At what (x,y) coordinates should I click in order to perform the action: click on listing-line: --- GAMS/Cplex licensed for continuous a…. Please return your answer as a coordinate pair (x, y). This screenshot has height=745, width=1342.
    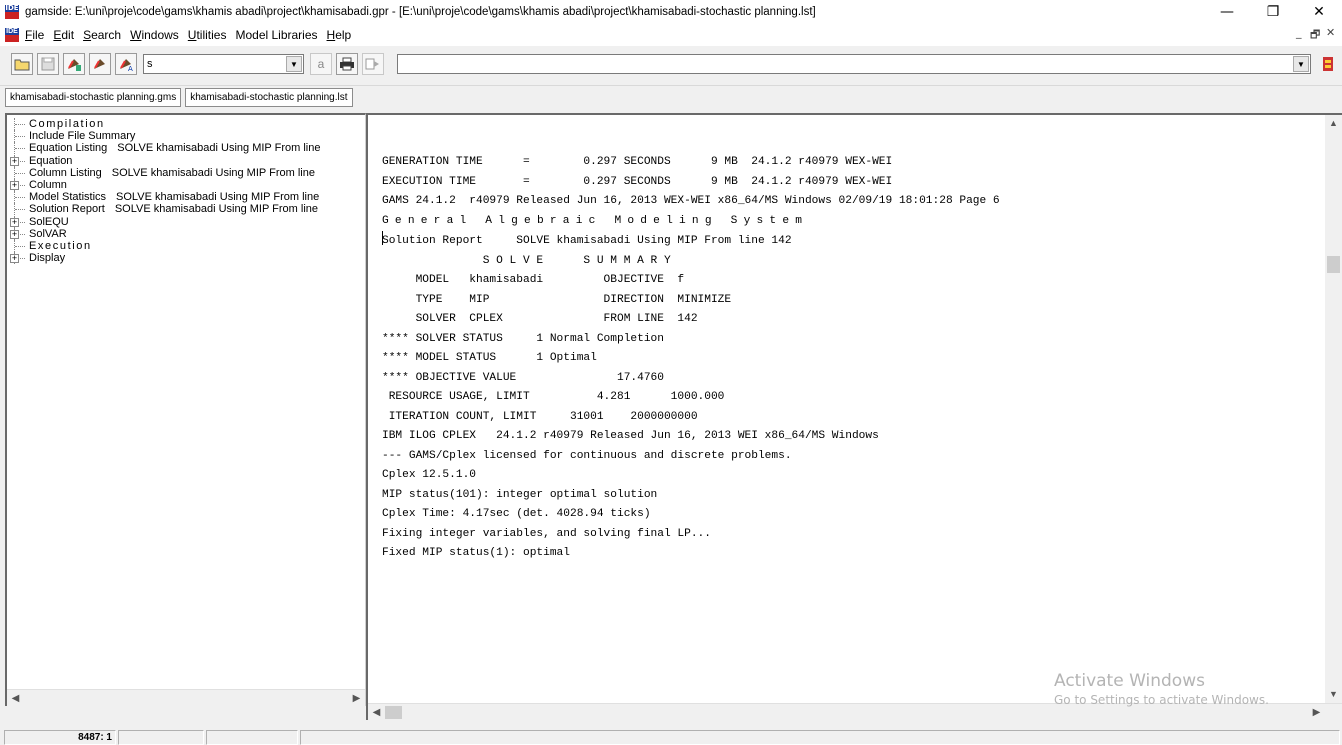
    Looking at the image, I should click on (587, 455).